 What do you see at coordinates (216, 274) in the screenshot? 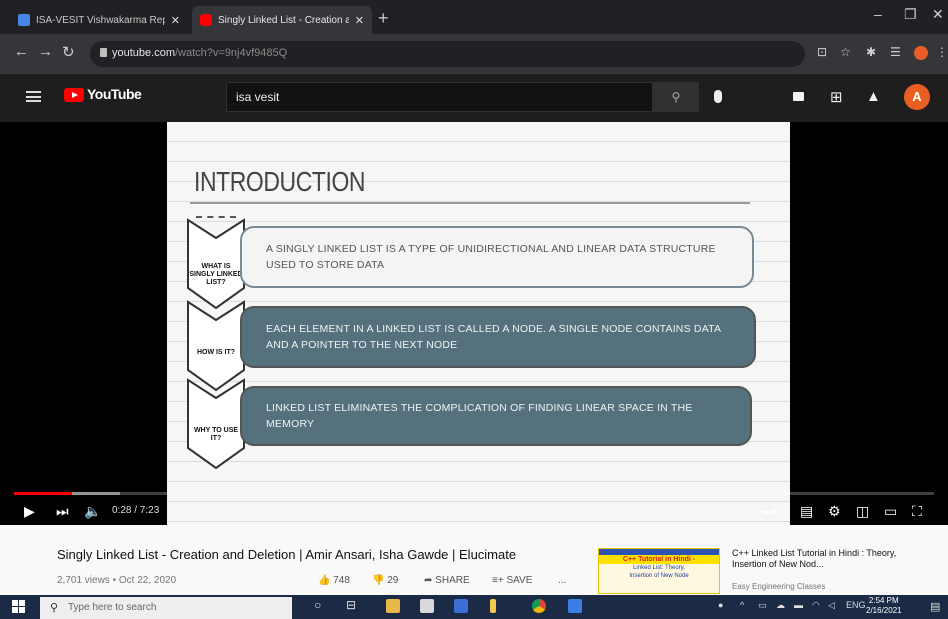
I see `section-label: WHAT IS SINGLY LINKED LIST?` at bounding box center [216, 274].